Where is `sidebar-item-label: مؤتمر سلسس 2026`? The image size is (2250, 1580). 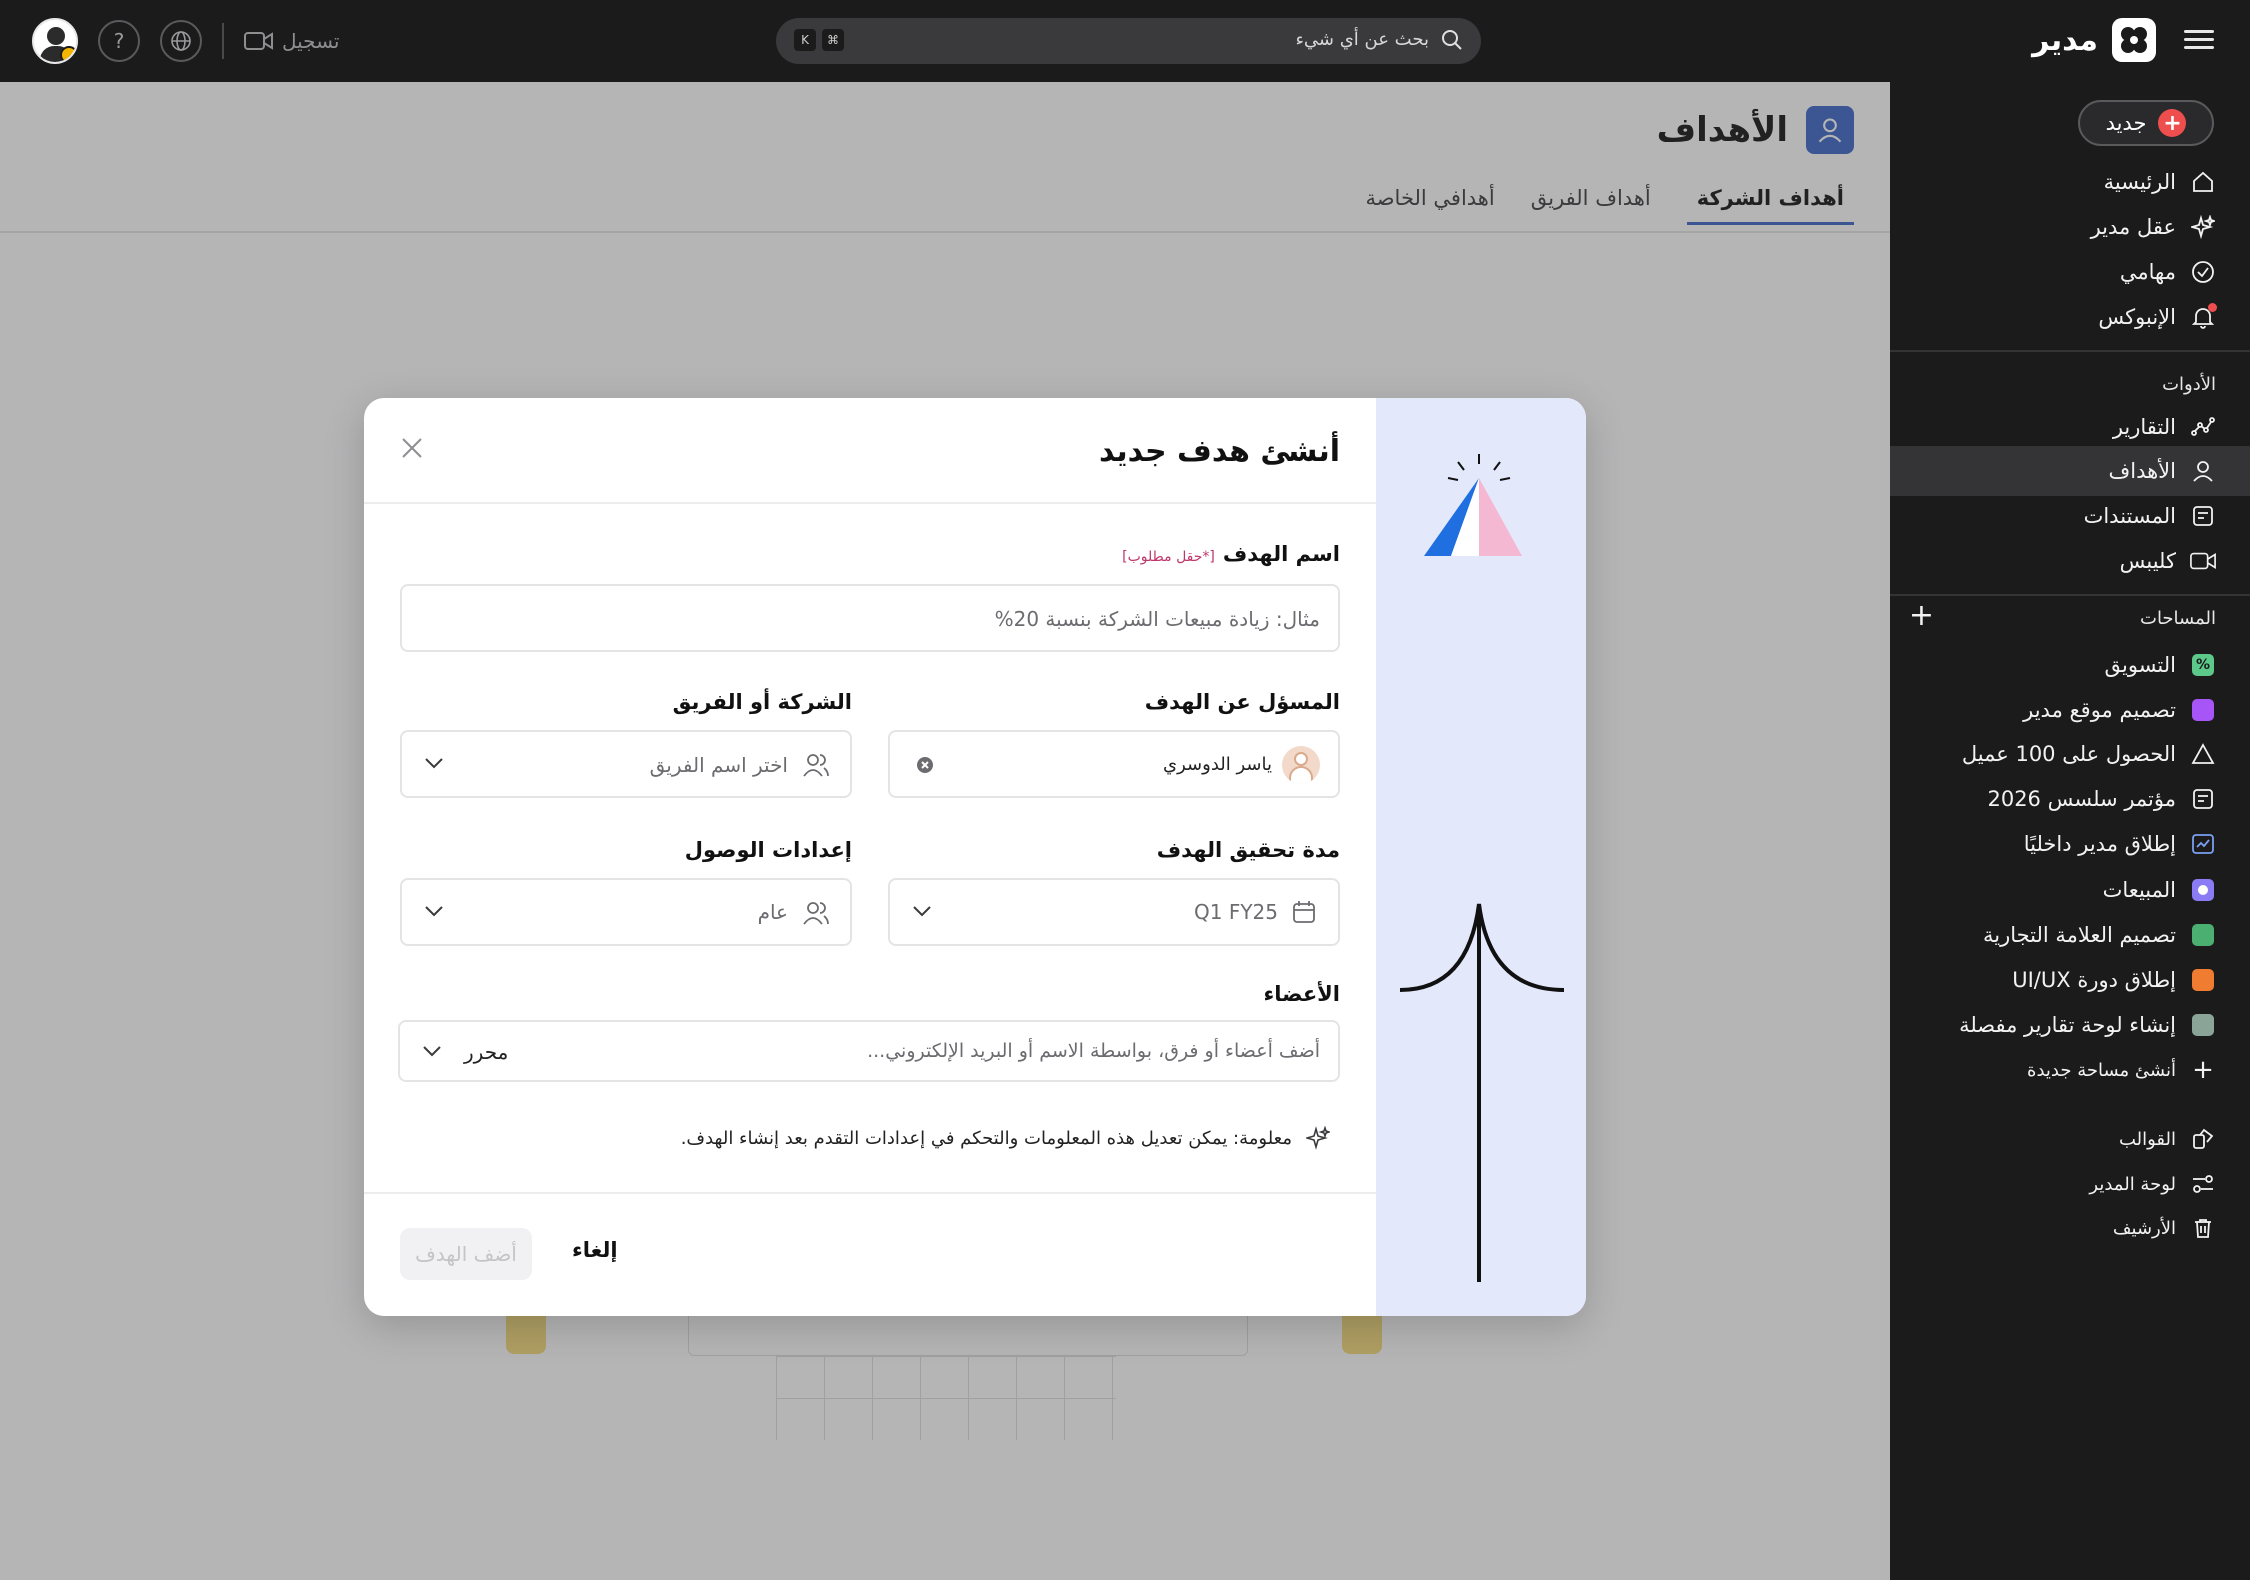
sidebar-item-label: مؤتمر سلسس 2026 is located at coordinates (2081, 799).